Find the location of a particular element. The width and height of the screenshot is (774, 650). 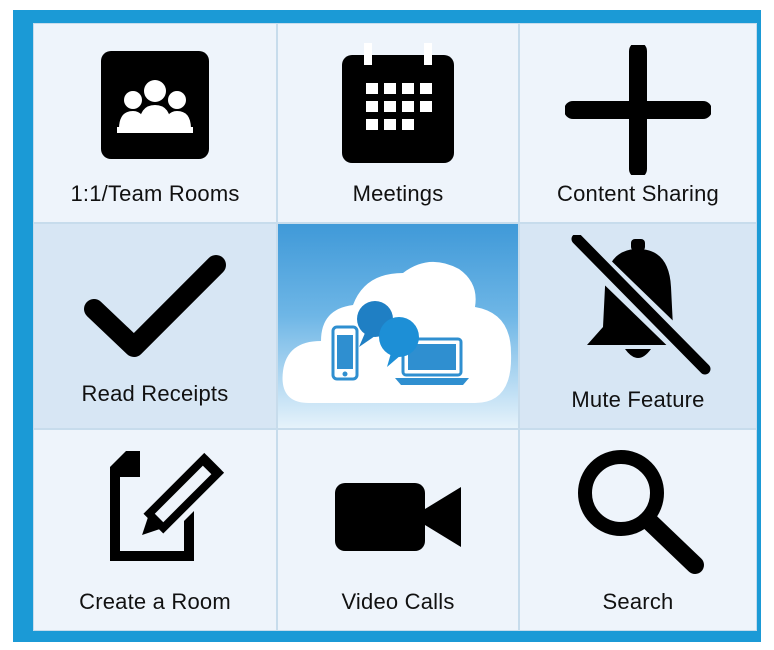

tile-read-receipts: Read Receipts is located at coordinates (155, 326).